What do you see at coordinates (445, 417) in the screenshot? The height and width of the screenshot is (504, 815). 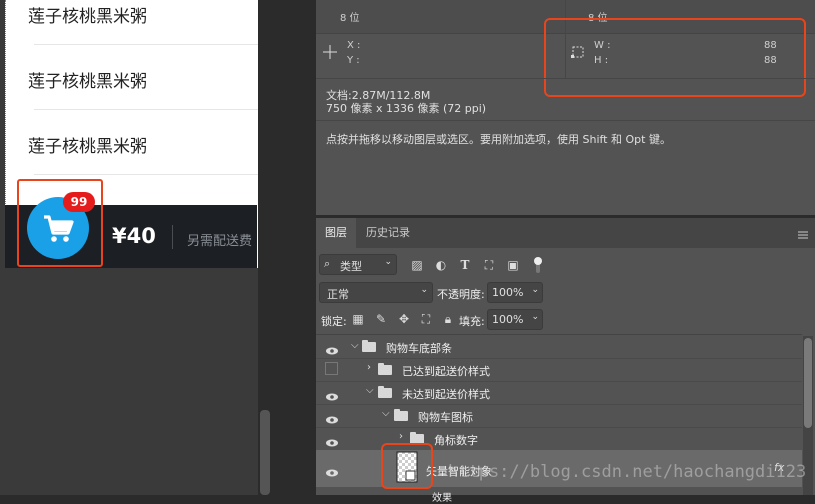 I see `layer-name: 购物车图标` at bounding box center [445, 417].